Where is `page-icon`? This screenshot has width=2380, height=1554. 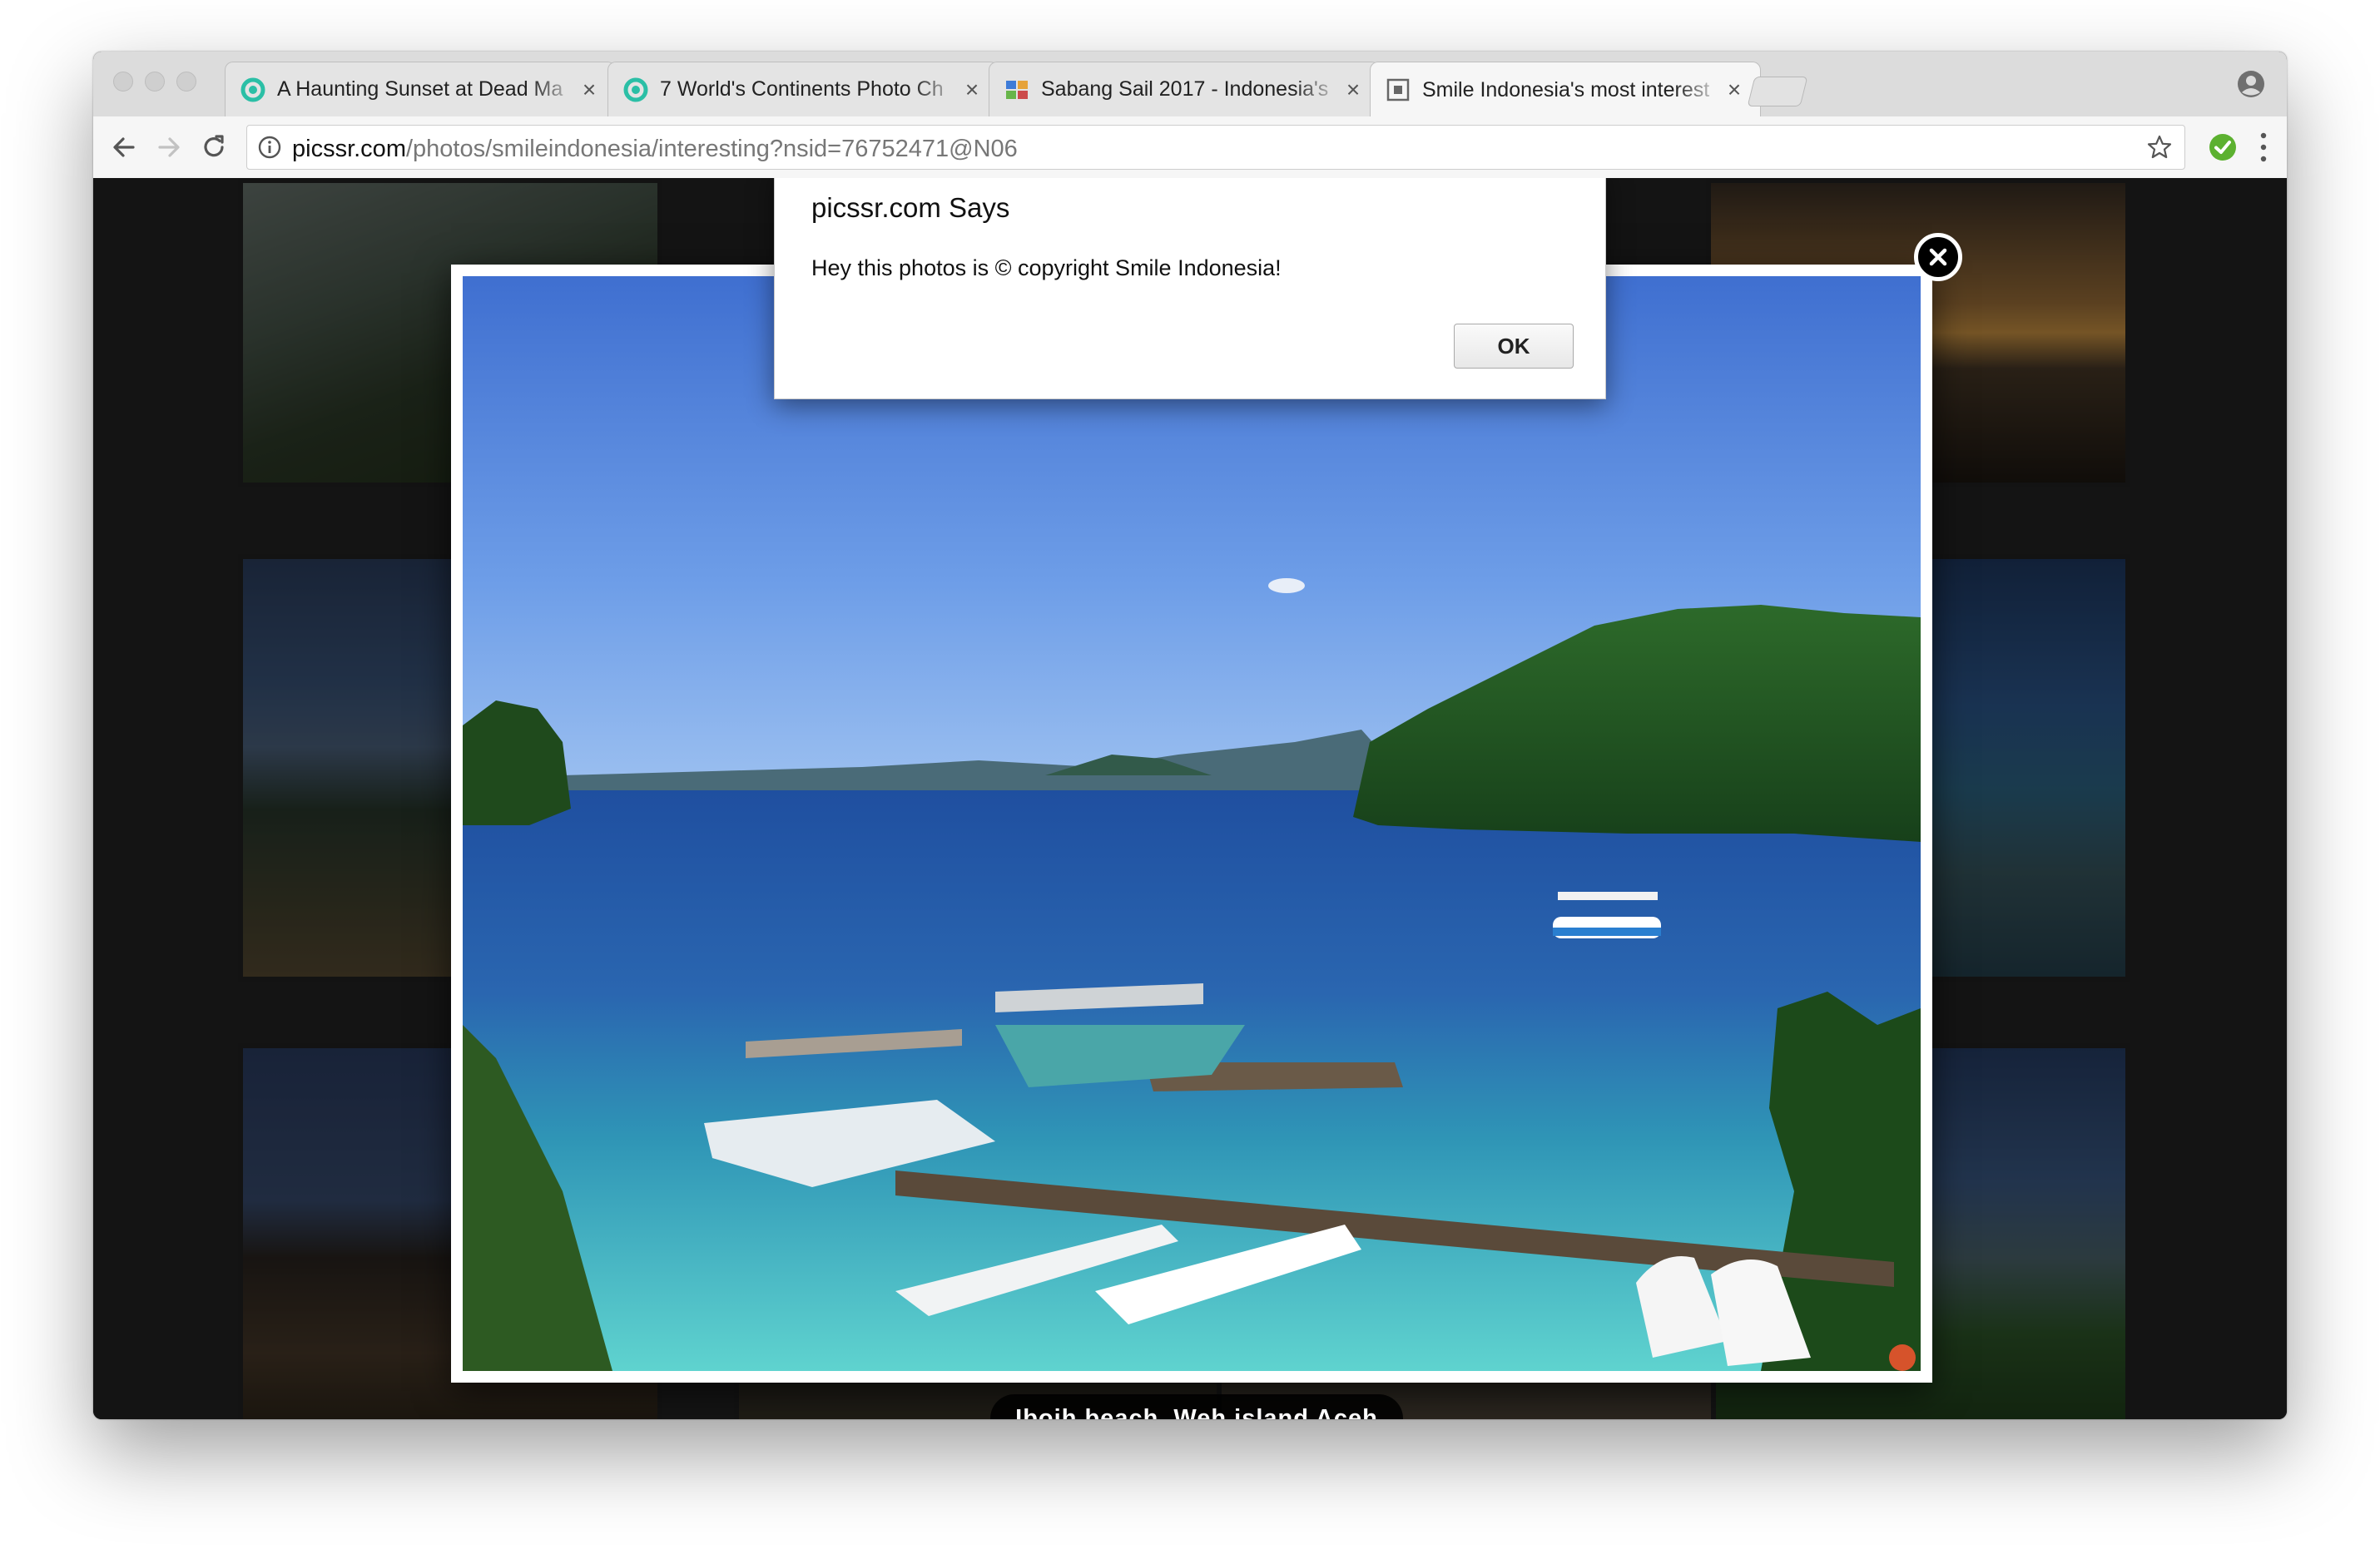
page-icon is located at coordinates (1398, 89).